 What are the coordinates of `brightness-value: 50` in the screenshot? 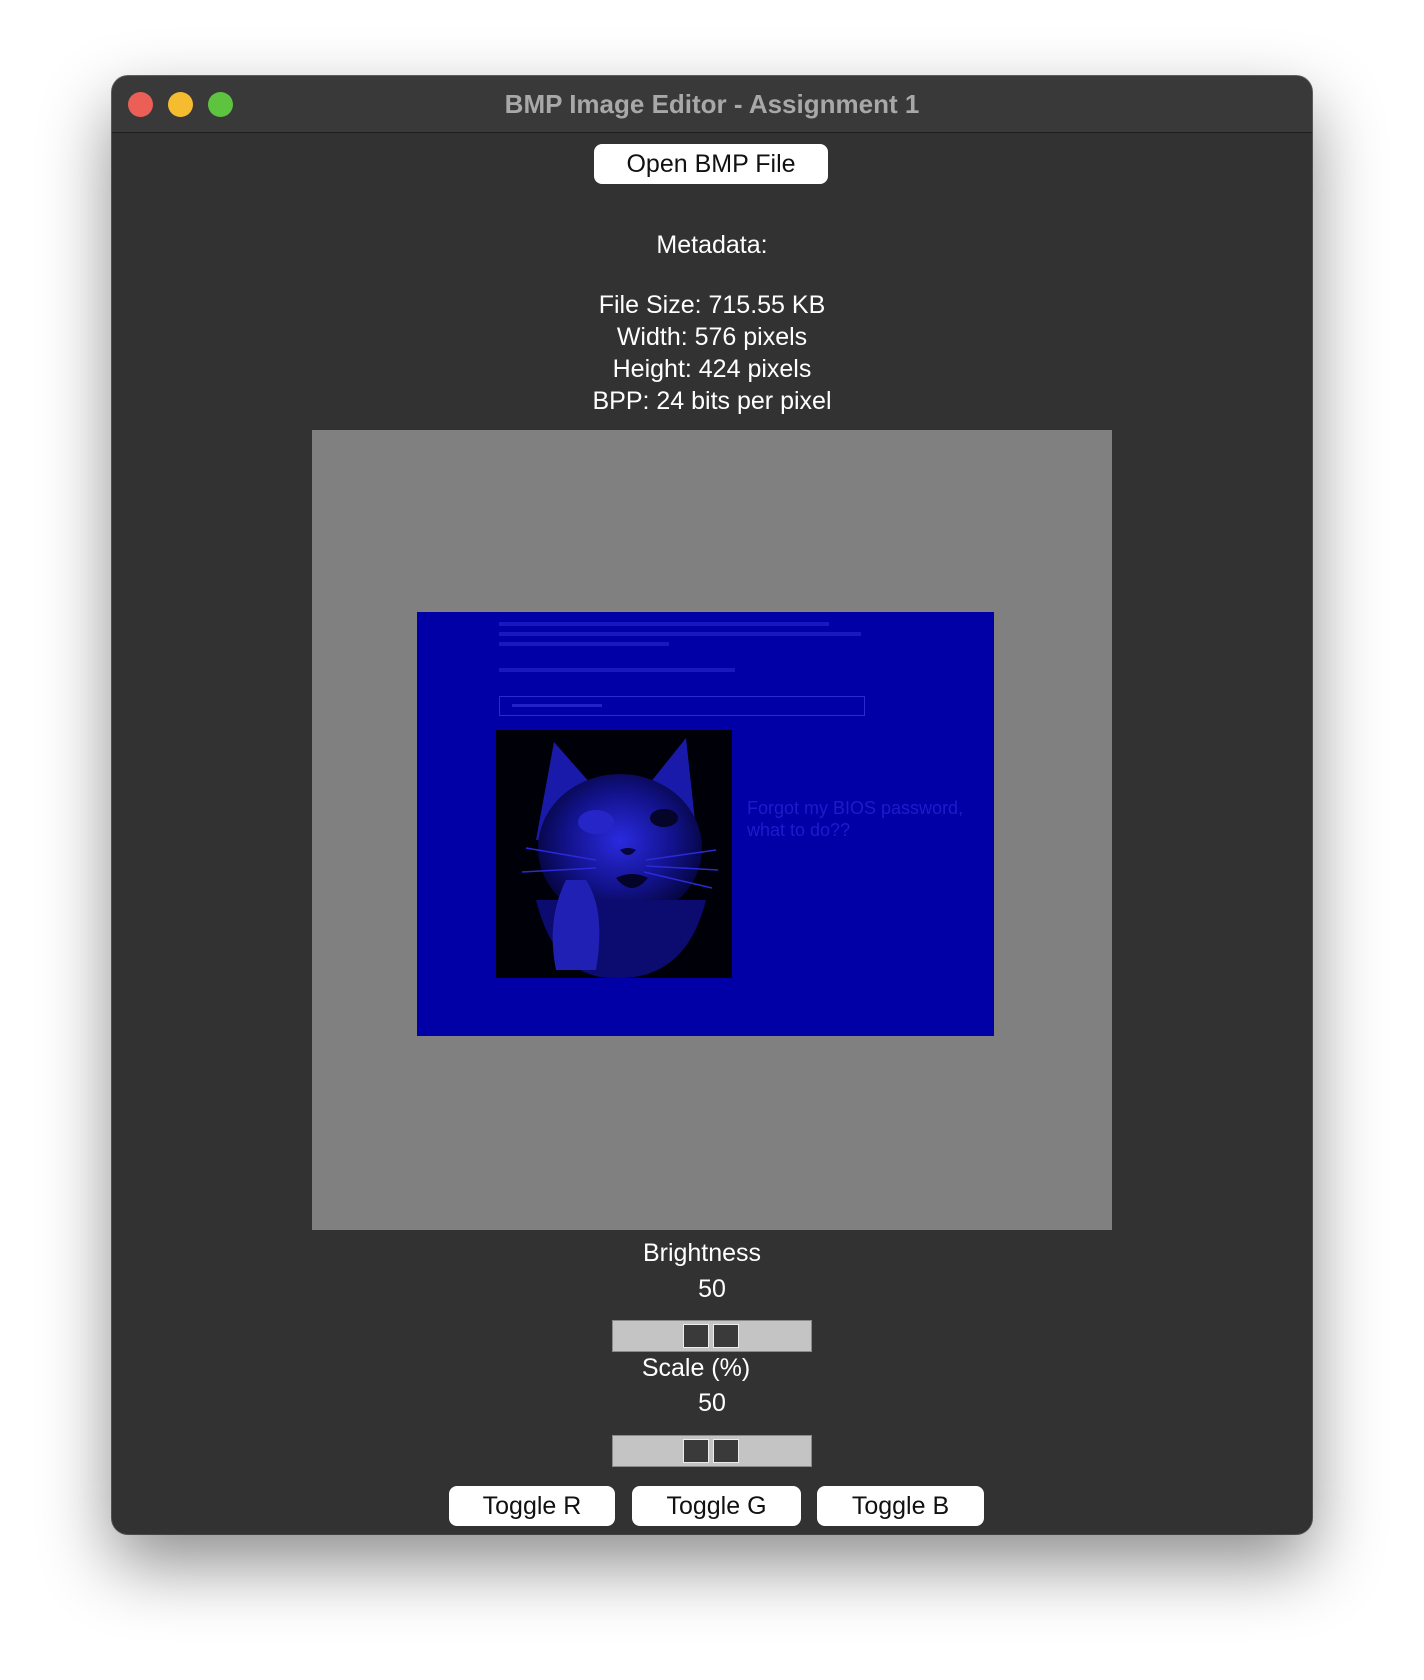 It's located at (712, 1289).